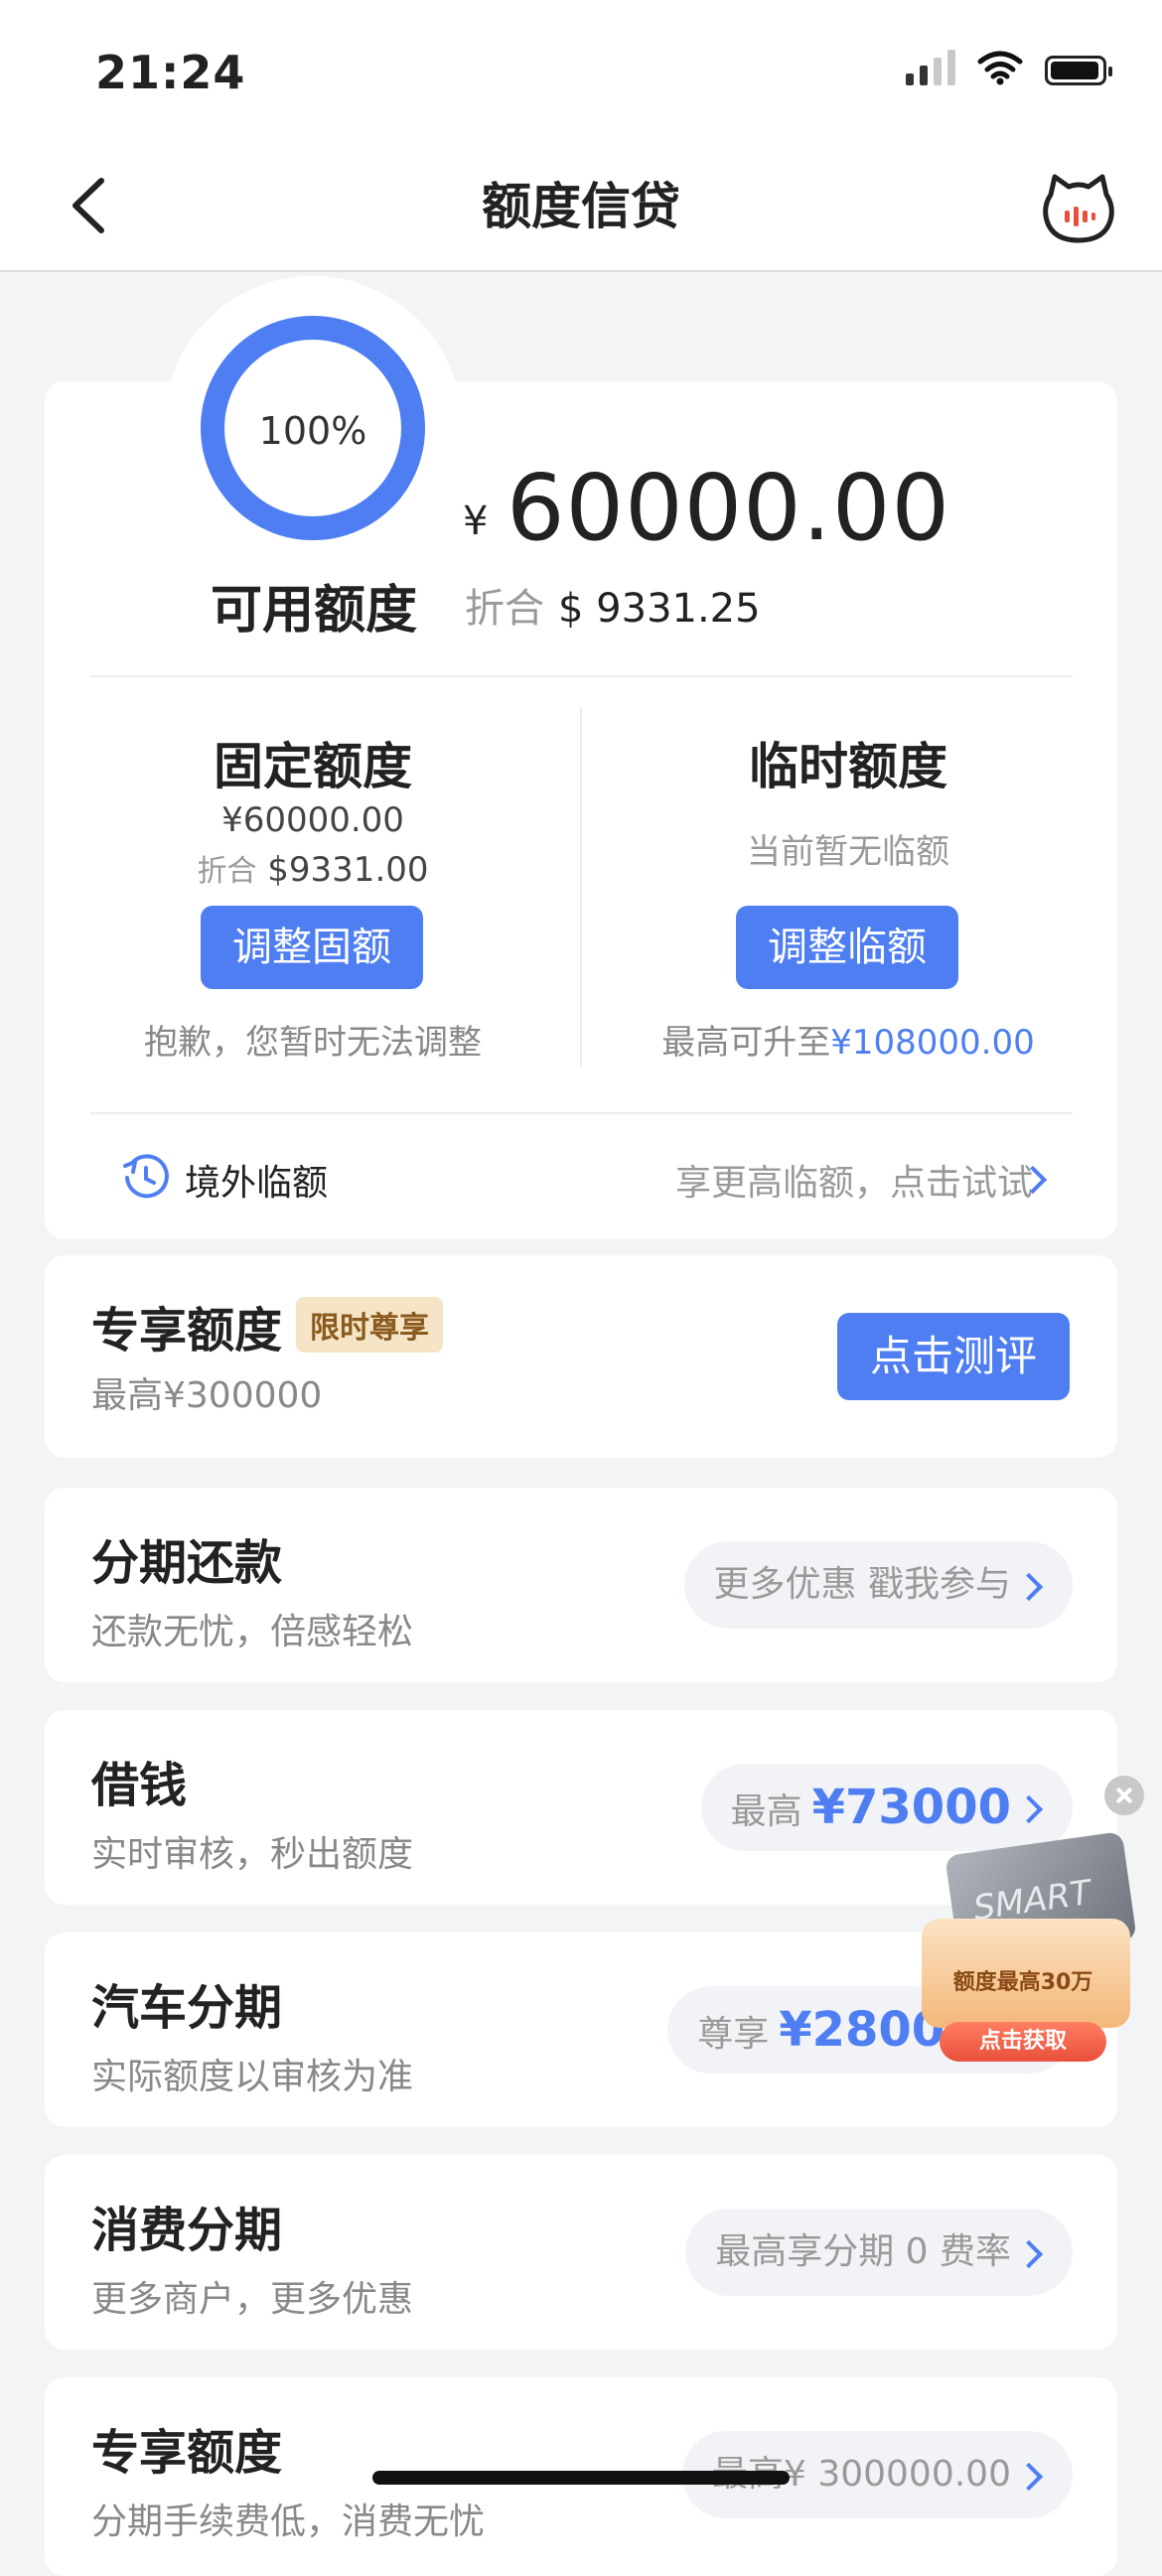 This screenshot has height=2576, width=1162. I want to click on usage-percent: 100%, so click(312, 431).